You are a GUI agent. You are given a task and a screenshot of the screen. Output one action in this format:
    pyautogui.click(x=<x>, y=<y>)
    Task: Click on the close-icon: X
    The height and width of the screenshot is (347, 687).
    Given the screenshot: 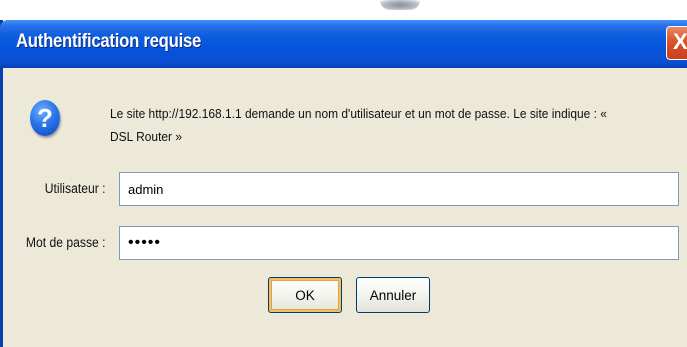 What is the action you would take?
    pyautogui.click(x=680, y=41)
    